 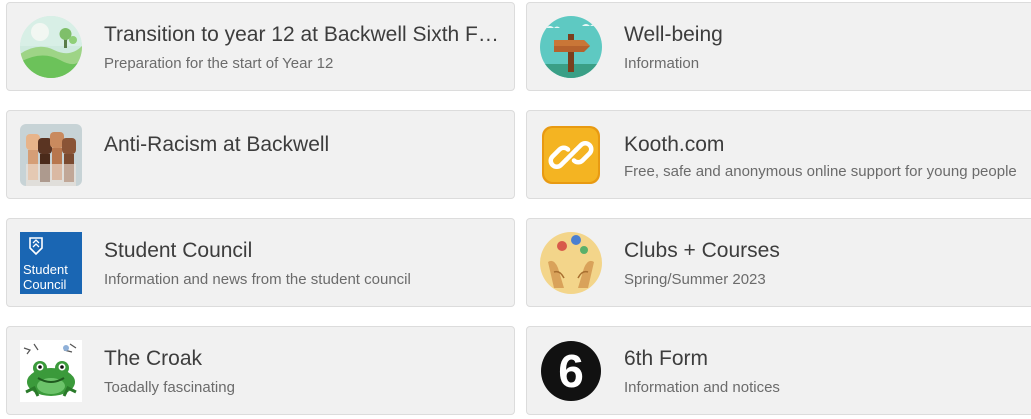 I want to click on card-subtitle: Toadally fascinating, so click(x=169, y=387).